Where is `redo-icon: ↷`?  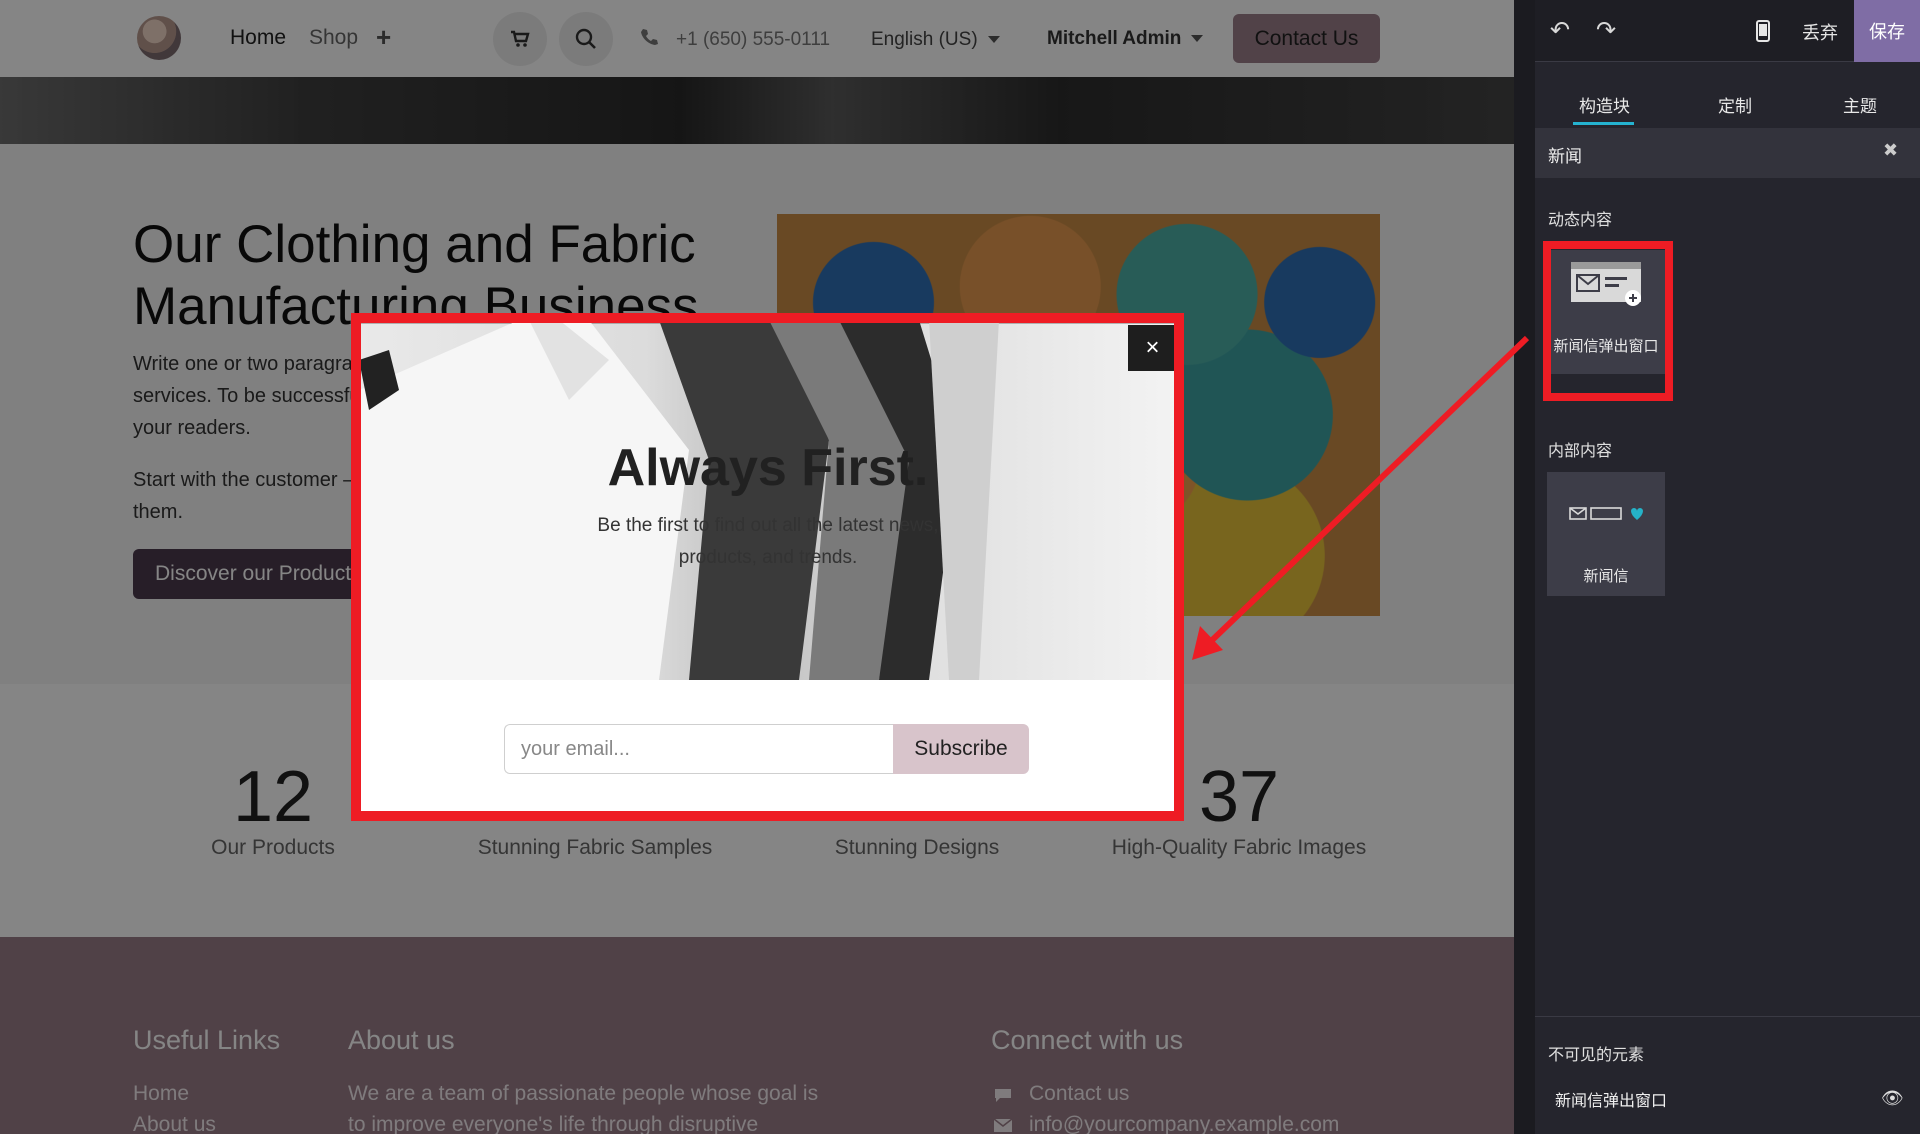
redo-icon: ↷ is located at coordinates (1606, 31).